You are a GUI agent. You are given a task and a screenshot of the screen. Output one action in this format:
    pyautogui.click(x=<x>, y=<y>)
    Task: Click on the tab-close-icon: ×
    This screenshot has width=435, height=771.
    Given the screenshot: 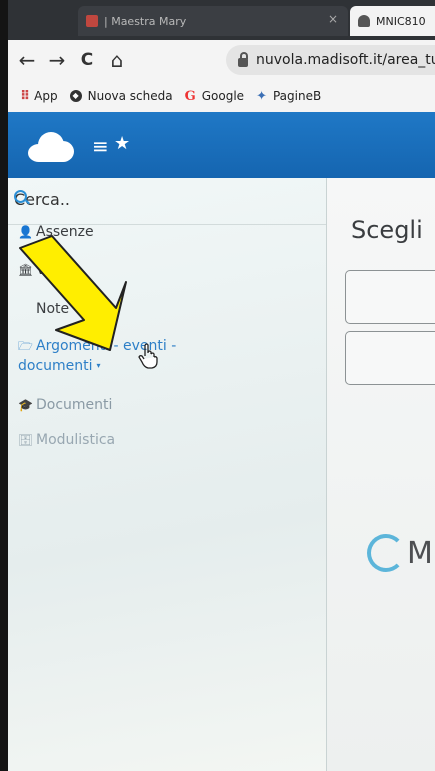 What is the action you would take?
    pyautogui.click(x=333, y=19)
    